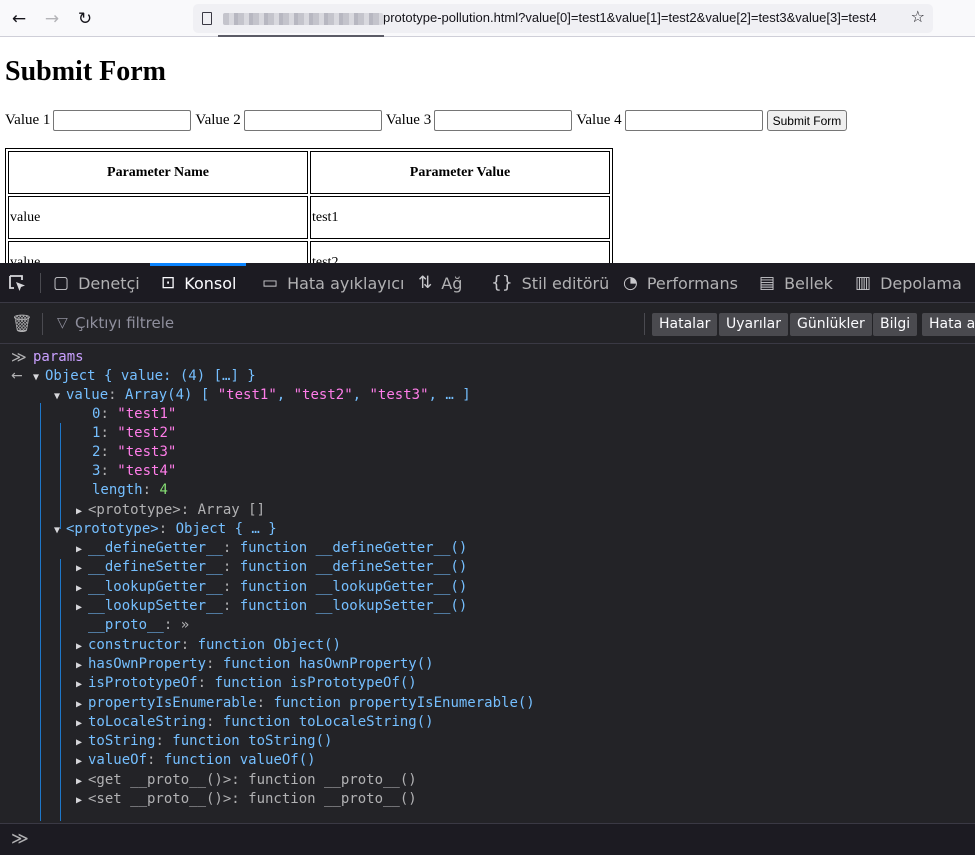  I want to click on forward-button: →, so click(52, 19).